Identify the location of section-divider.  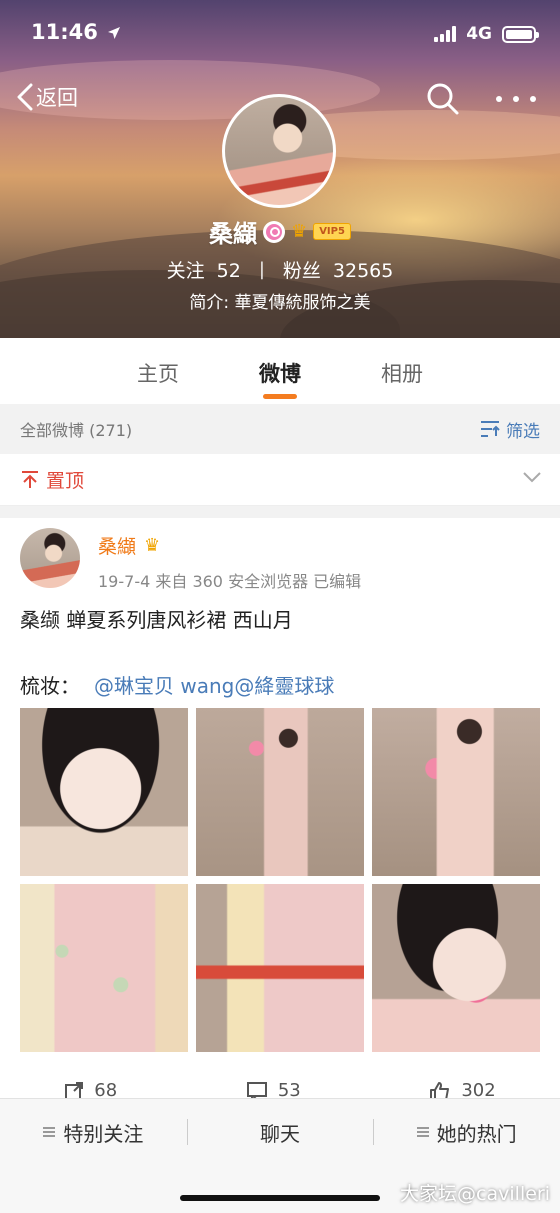
(280, 512).